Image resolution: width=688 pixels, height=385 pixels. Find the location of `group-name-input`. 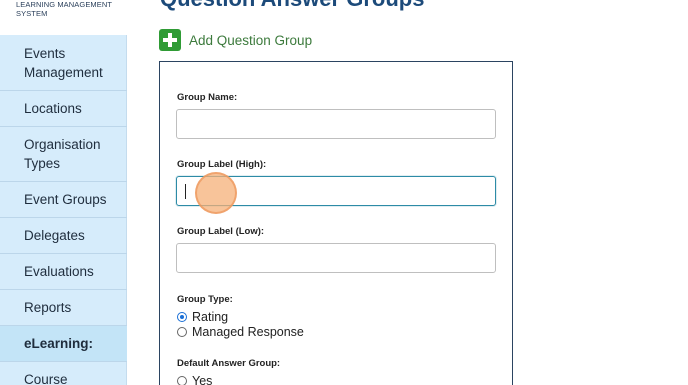

group-name-input is located at coordinates (336, 124).